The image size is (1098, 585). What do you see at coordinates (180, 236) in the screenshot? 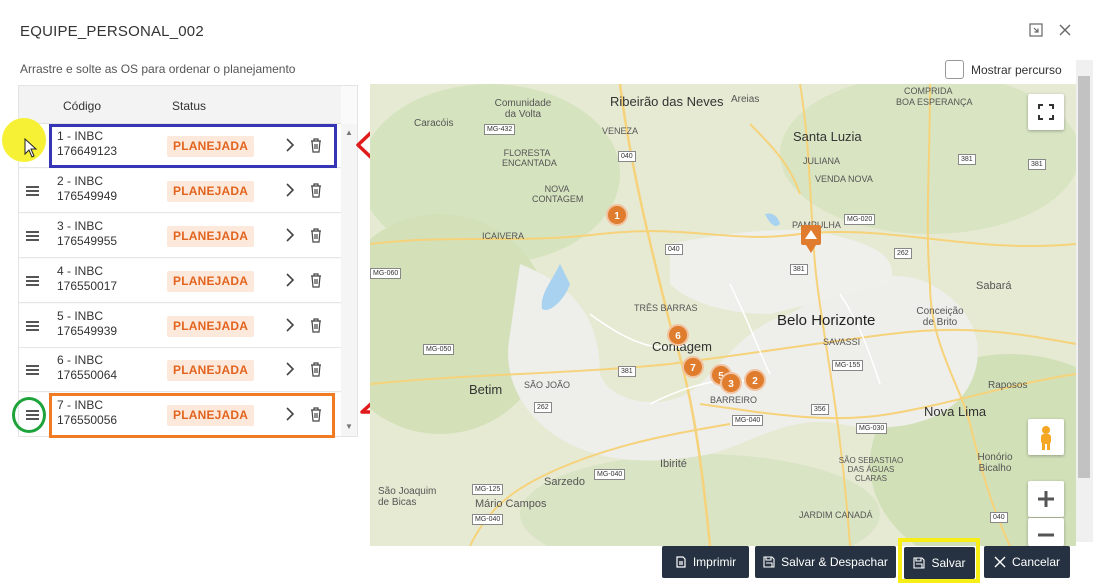
I see `table-row: 3 - INBC 176549955 PLANEJADA` at bounding box center [180, 236].